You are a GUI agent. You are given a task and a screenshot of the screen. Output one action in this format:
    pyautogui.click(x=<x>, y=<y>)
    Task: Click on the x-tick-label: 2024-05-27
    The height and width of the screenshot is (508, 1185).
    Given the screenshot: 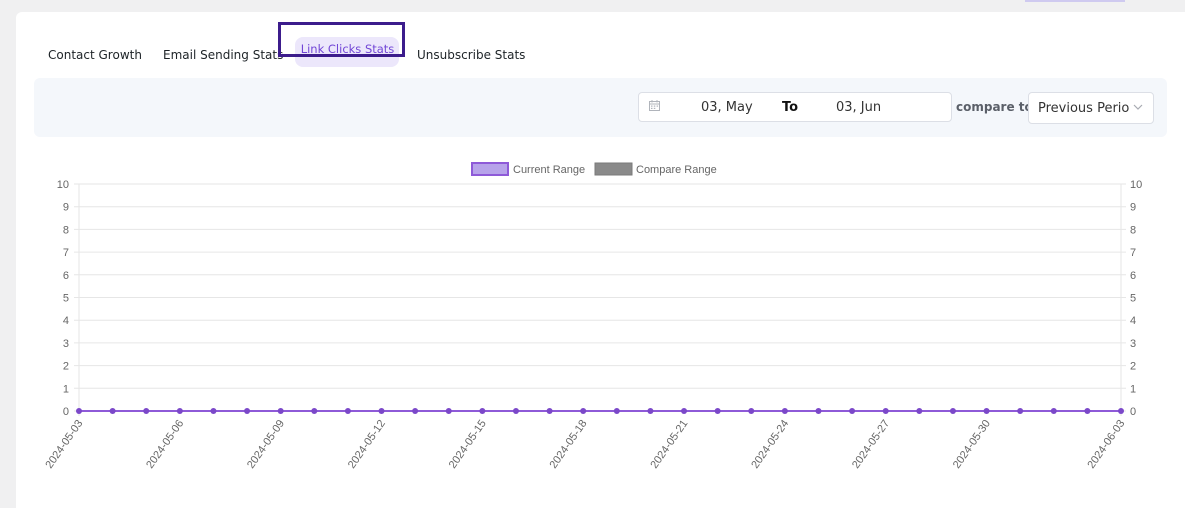 What is the action you would take?
    pyautogui.click(x=871, y=444)
    